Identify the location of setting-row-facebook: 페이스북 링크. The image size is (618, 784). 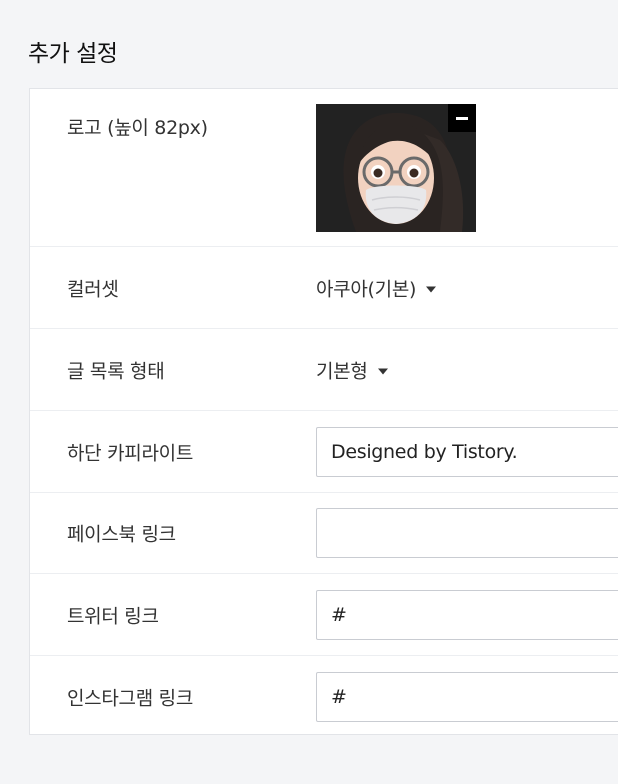
(324, 533).